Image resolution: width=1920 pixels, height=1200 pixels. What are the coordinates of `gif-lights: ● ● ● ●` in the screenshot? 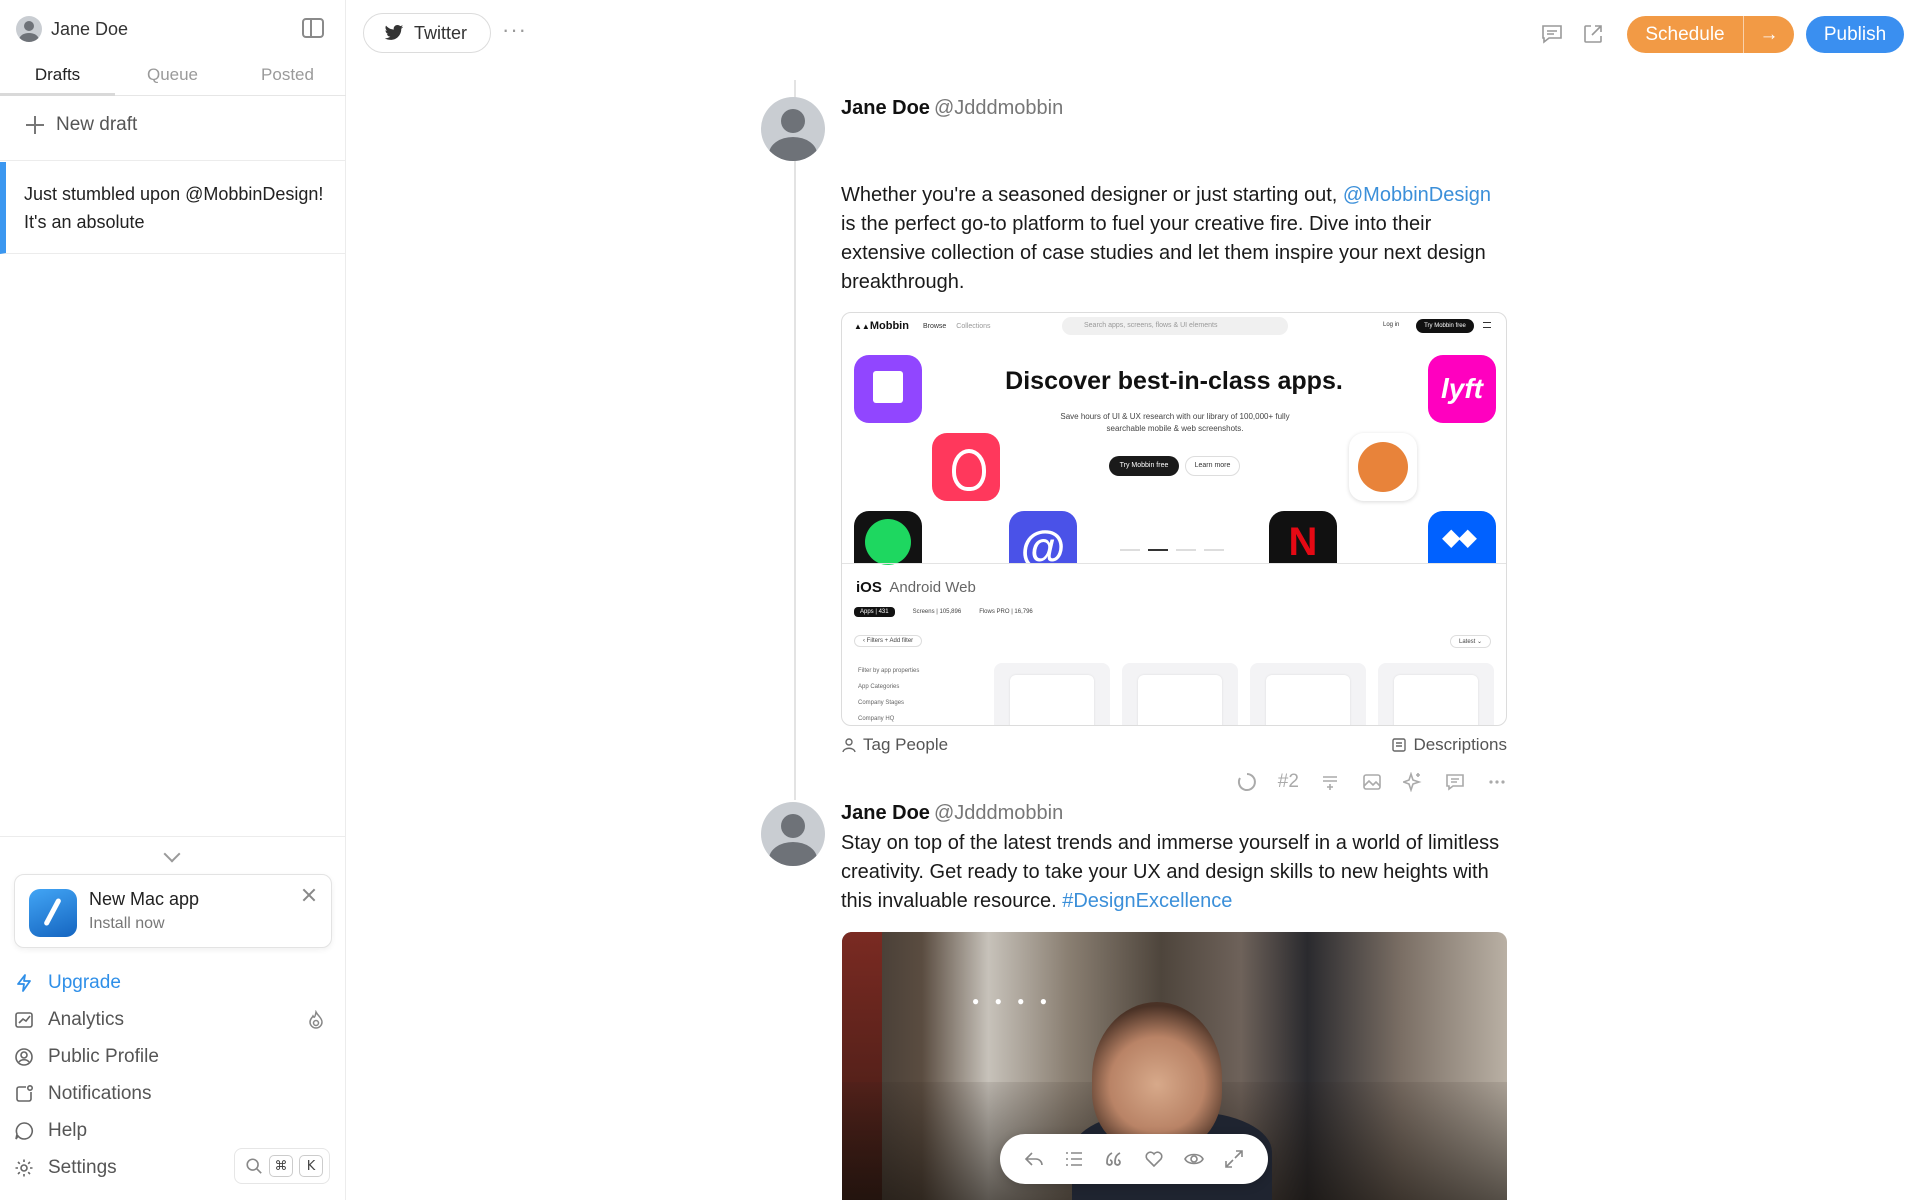 It's located at (1012, 1001).